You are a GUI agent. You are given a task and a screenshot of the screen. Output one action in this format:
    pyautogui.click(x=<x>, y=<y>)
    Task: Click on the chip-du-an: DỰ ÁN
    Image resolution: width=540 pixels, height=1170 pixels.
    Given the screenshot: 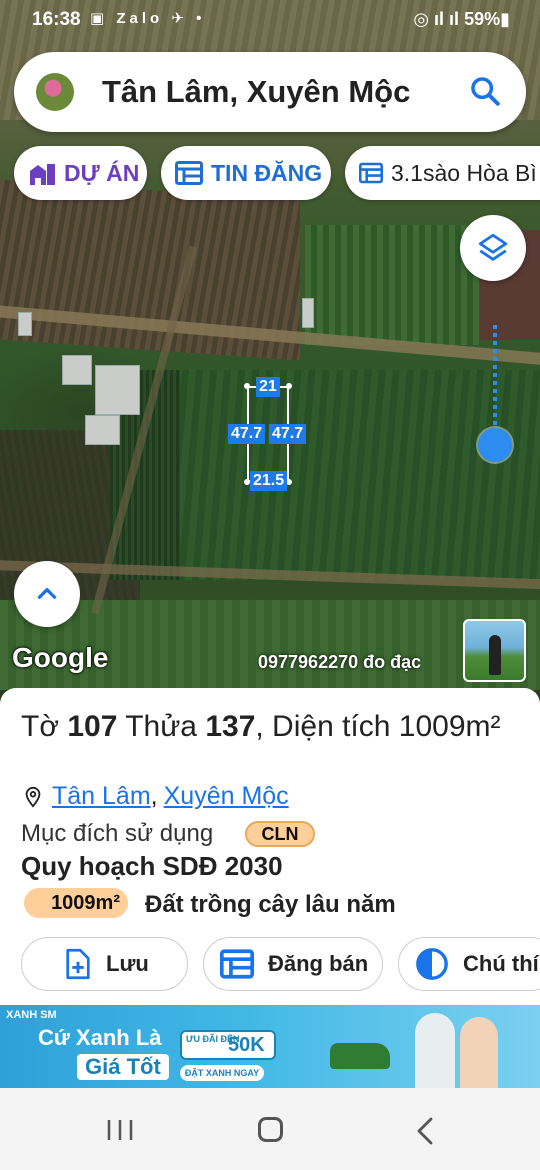 What is the action you would take?
    pyautogui.click(x=80, y=173)
    